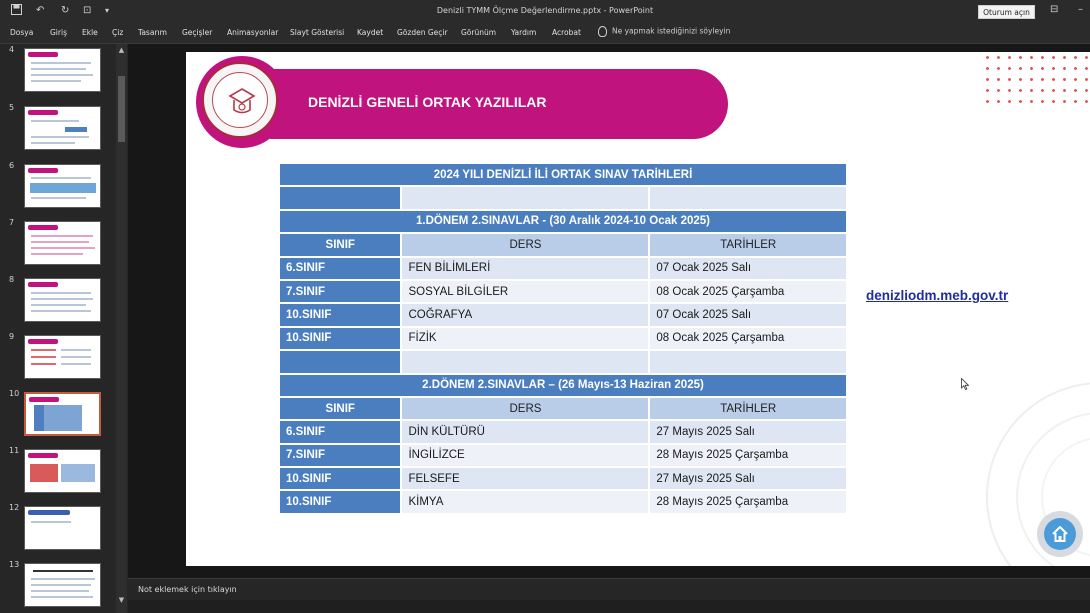  What do you see at coordinates (427, 102) in the screenshot?
I see `slide-title: DENİZLİ GENELİ ORTAK YAZILILAR` at bounding box center [427, 102].